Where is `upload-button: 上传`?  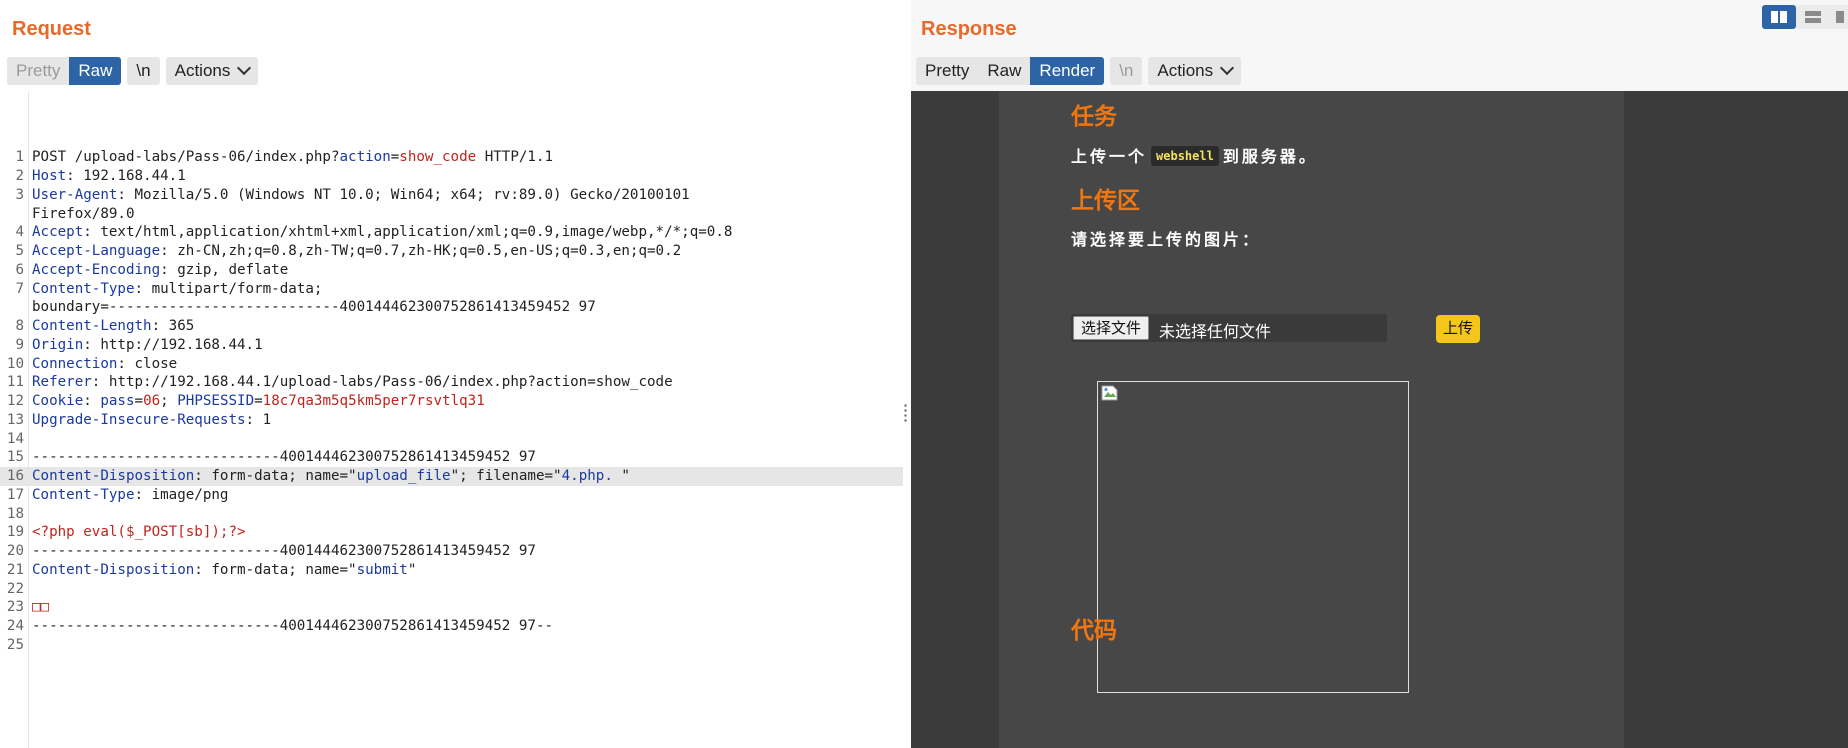 upload-button: 上传 is located at coordinates (1458, 329).